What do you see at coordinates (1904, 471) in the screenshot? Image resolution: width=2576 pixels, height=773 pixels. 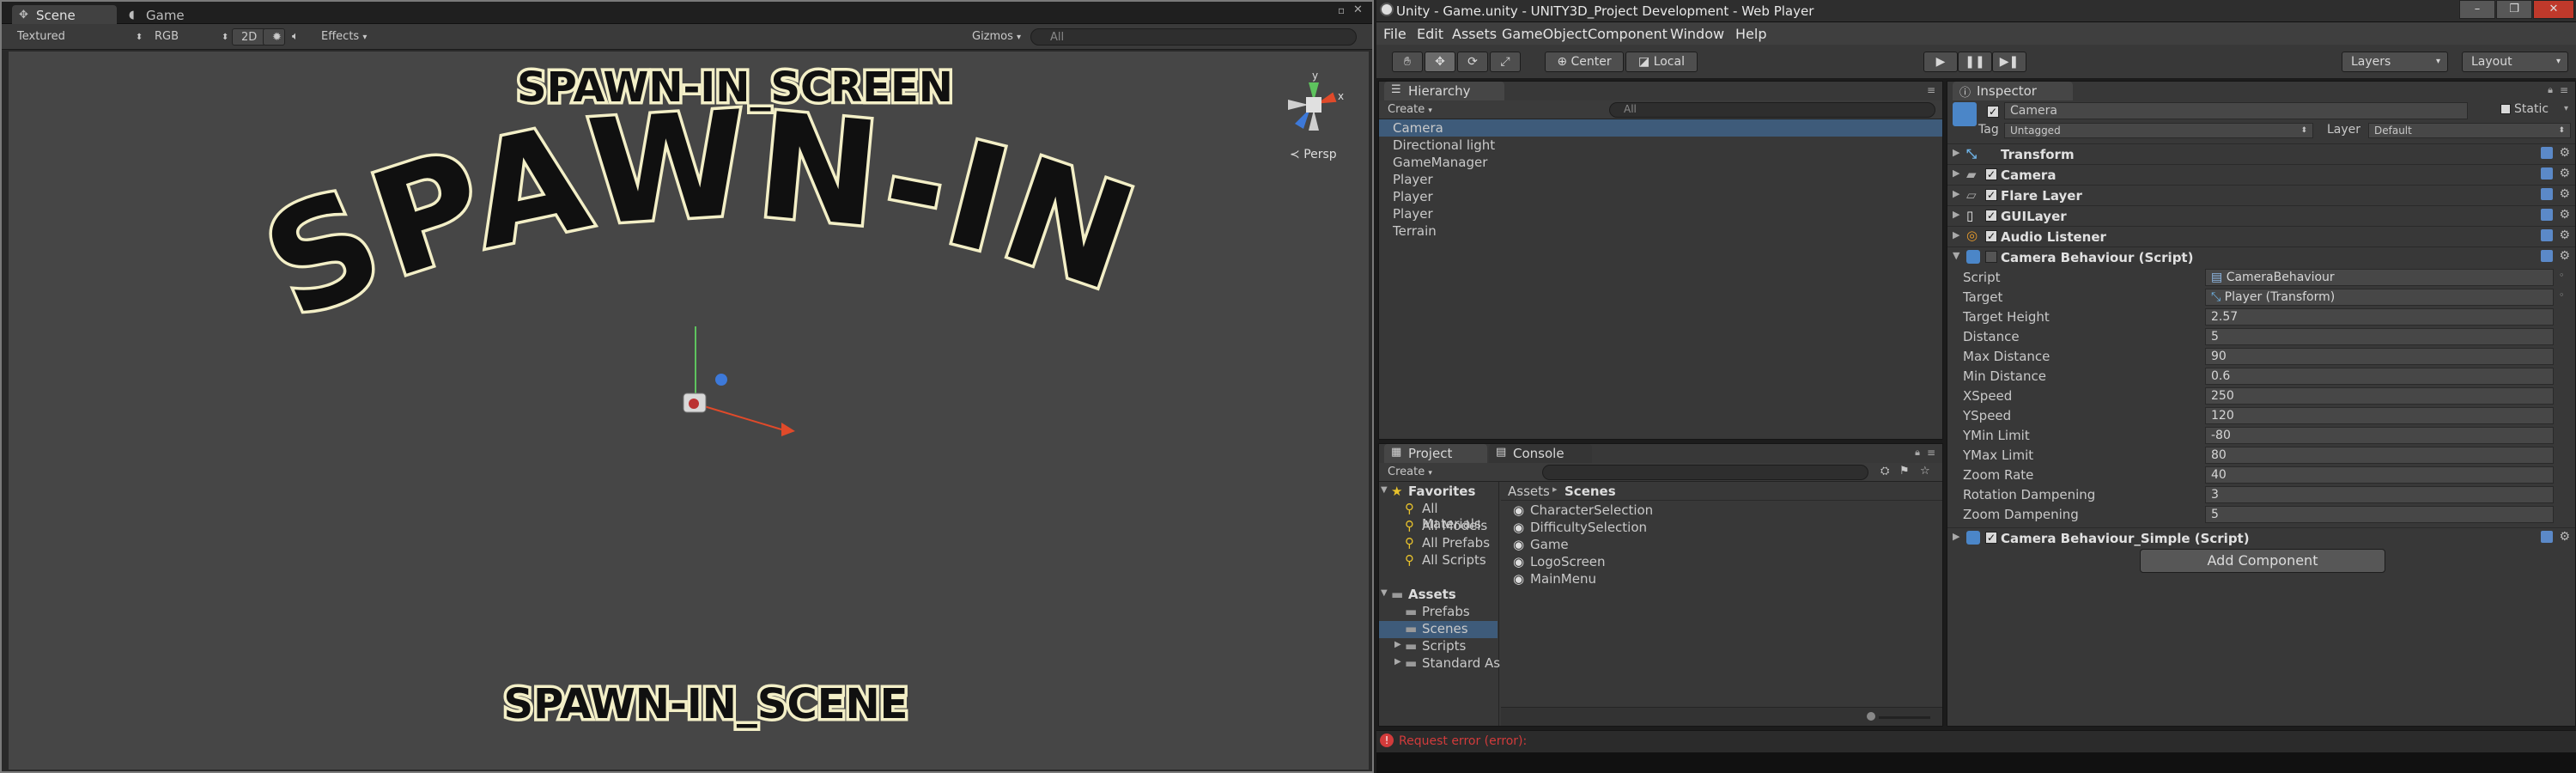 I see `filter-label-icon: ⚑` at bounding box center [1904, 471].